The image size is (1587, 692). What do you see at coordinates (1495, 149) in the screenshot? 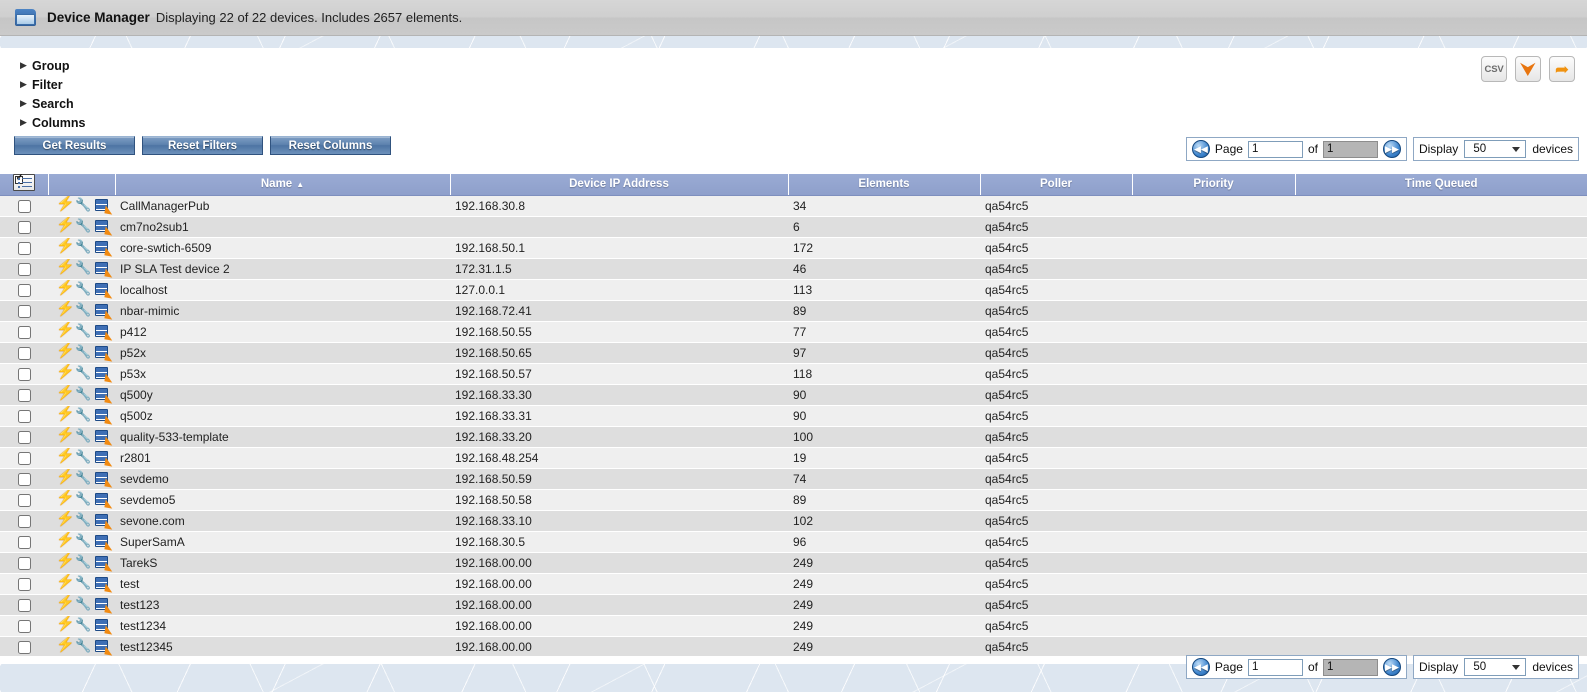
I see `display-count-select: 50` at bounding box center [1495, 149].